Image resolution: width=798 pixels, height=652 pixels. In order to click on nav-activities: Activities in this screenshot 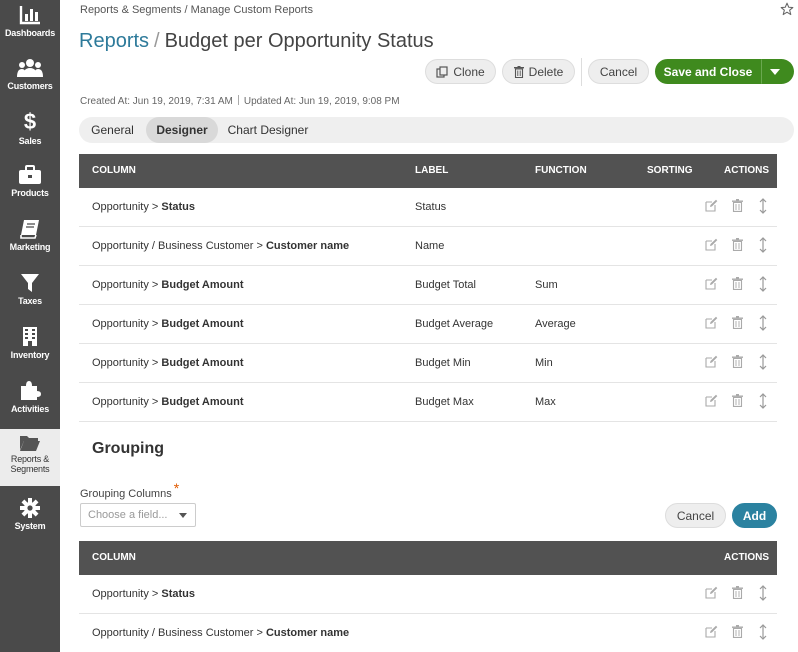, I will do `click(30, 405)`.